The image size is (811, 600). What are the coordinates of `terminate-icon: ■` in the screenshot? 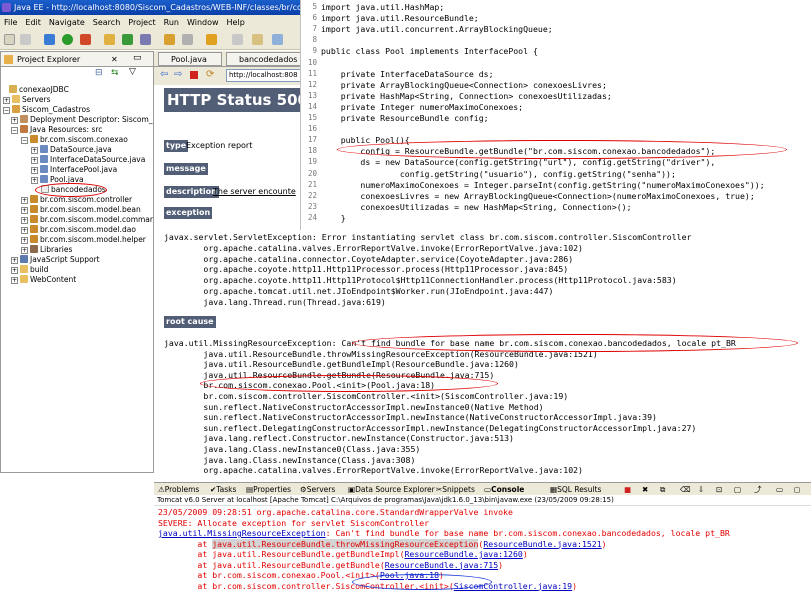 It's located at (627, 489).